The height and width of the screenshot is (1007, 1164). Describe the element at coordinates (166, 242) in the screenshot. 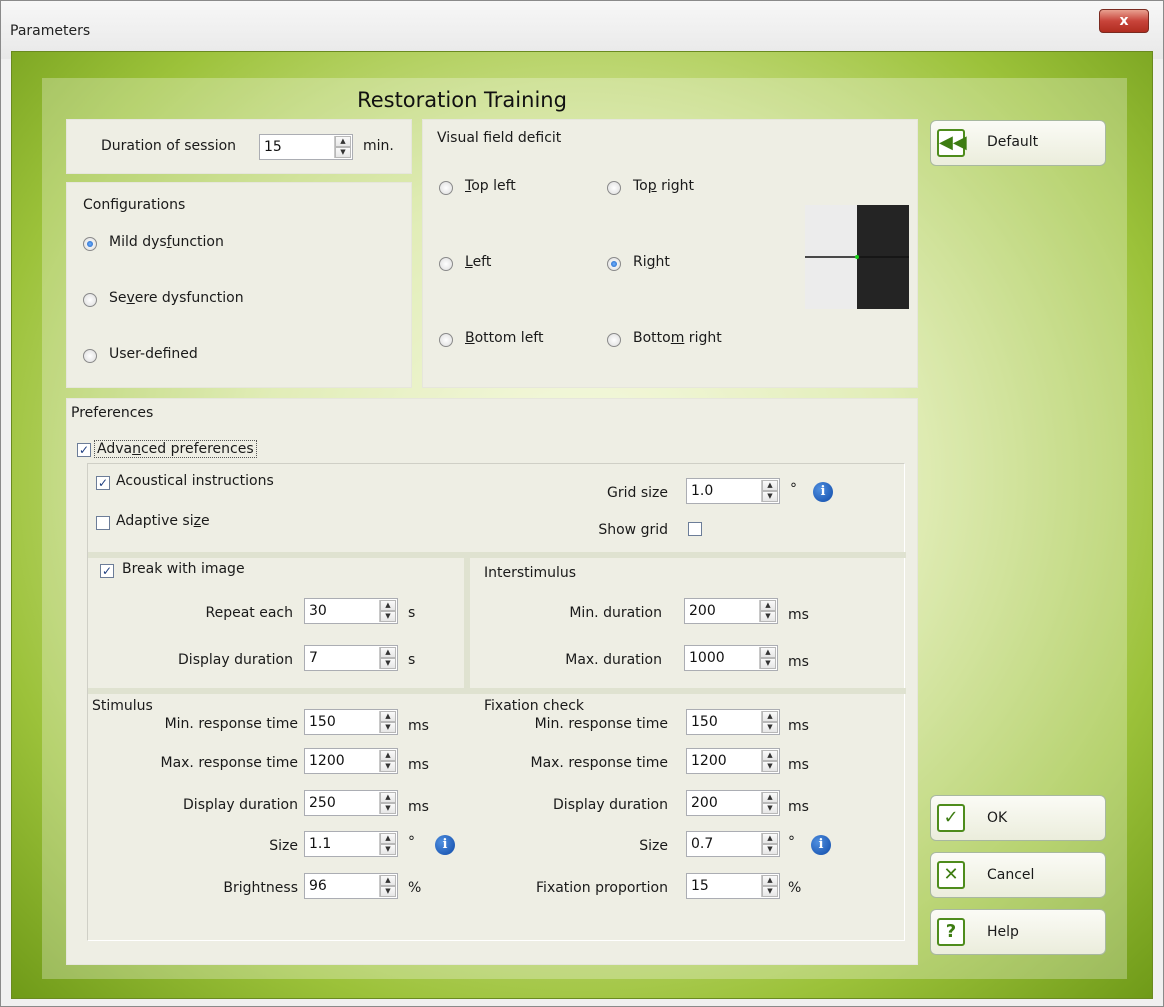

I see `label-mild-dysfunction: Mild dysfunction` at that location.